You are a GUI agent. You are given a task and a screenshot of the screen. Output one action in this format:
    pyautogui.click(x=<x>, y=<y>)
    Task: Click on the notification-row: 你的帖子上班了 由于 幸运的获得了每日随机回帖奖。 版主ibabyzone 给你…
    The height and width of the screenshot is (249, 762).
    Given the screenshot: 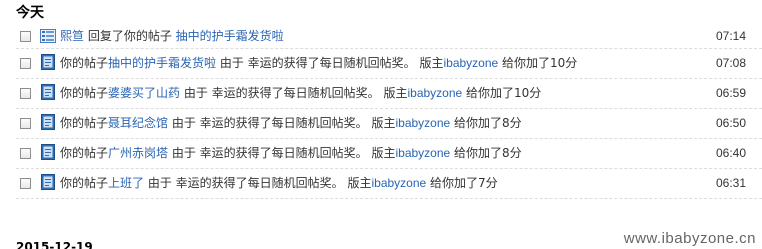 What is the action you would take?
    pyautogui.click(x=389, y=184)
    